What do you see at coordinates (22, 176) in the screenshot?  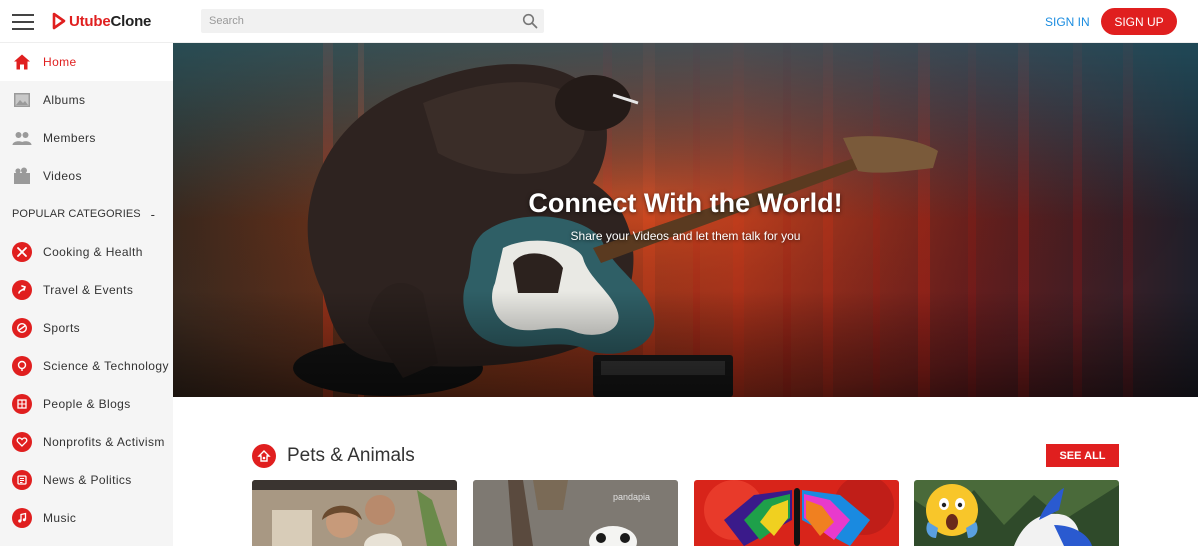 I see `video-icon` at bounding box center [22, 176].